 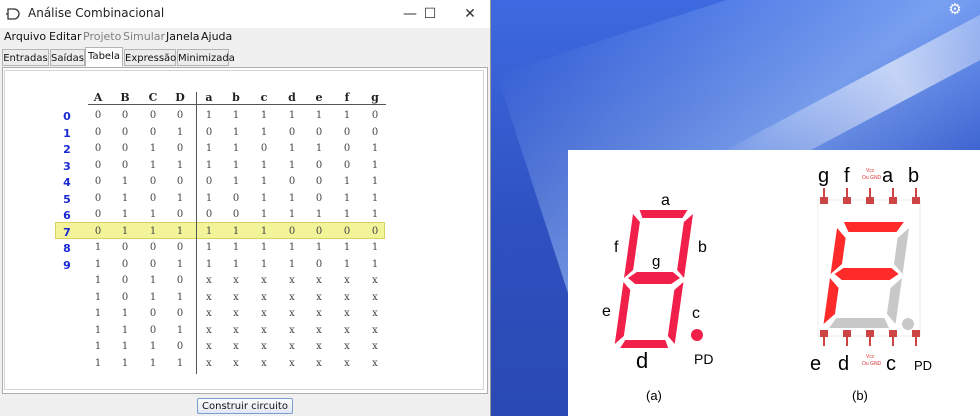 What do you see at coordinates (102, 36) in the screenshot?
I see `menu-projeto: Projeto` at bounding box center [102, 36].